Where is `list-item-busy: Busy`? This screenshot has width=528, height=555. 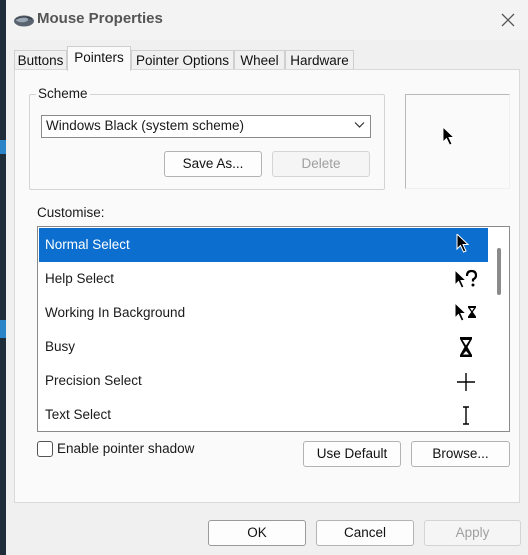
list-item-busy: Busy is located at coordinates (263, 347).